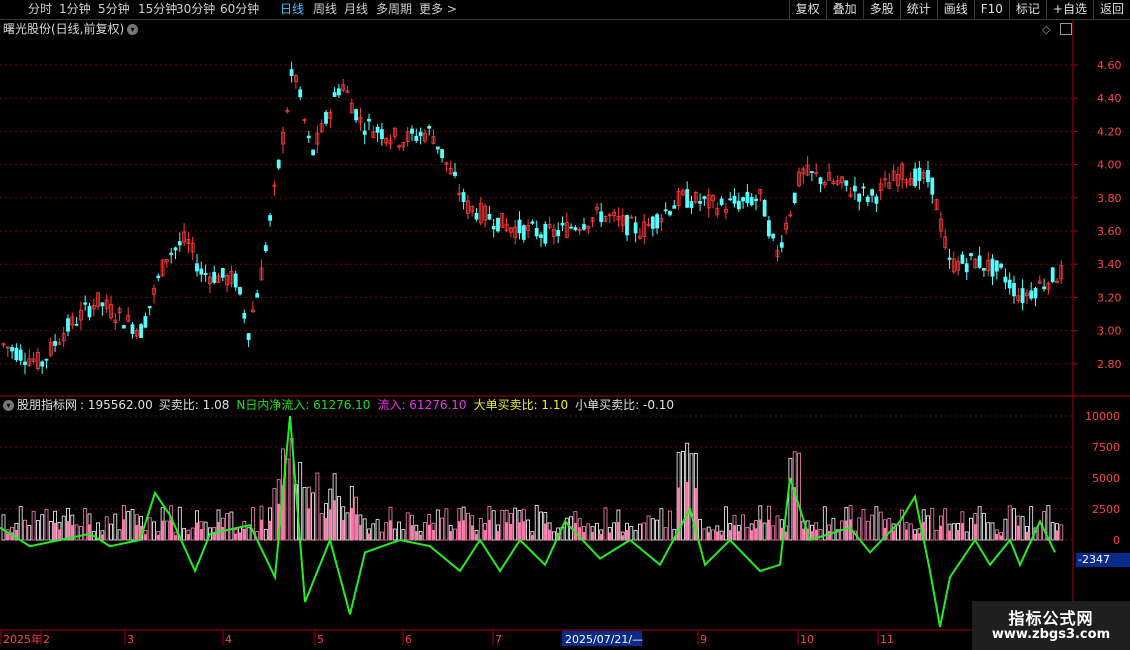 The image size is (1130, 650). What do you see at coordinates (114, 9) in the screenshot?
I see `period-tab-2: 5分钟` at bounding box center [114, 9].